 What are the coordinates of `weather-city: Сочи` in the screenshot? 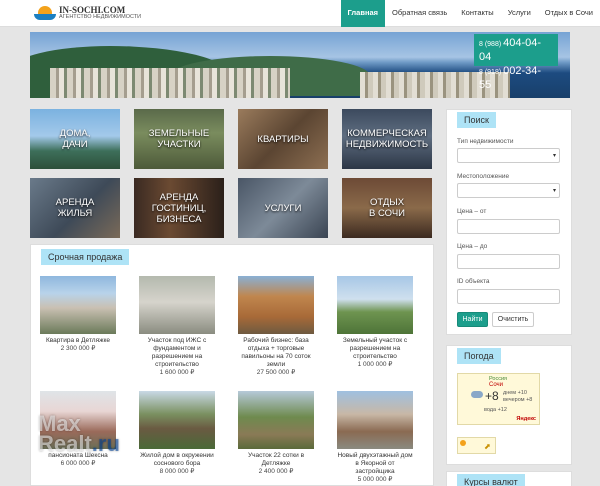 It's located at (496, 385).